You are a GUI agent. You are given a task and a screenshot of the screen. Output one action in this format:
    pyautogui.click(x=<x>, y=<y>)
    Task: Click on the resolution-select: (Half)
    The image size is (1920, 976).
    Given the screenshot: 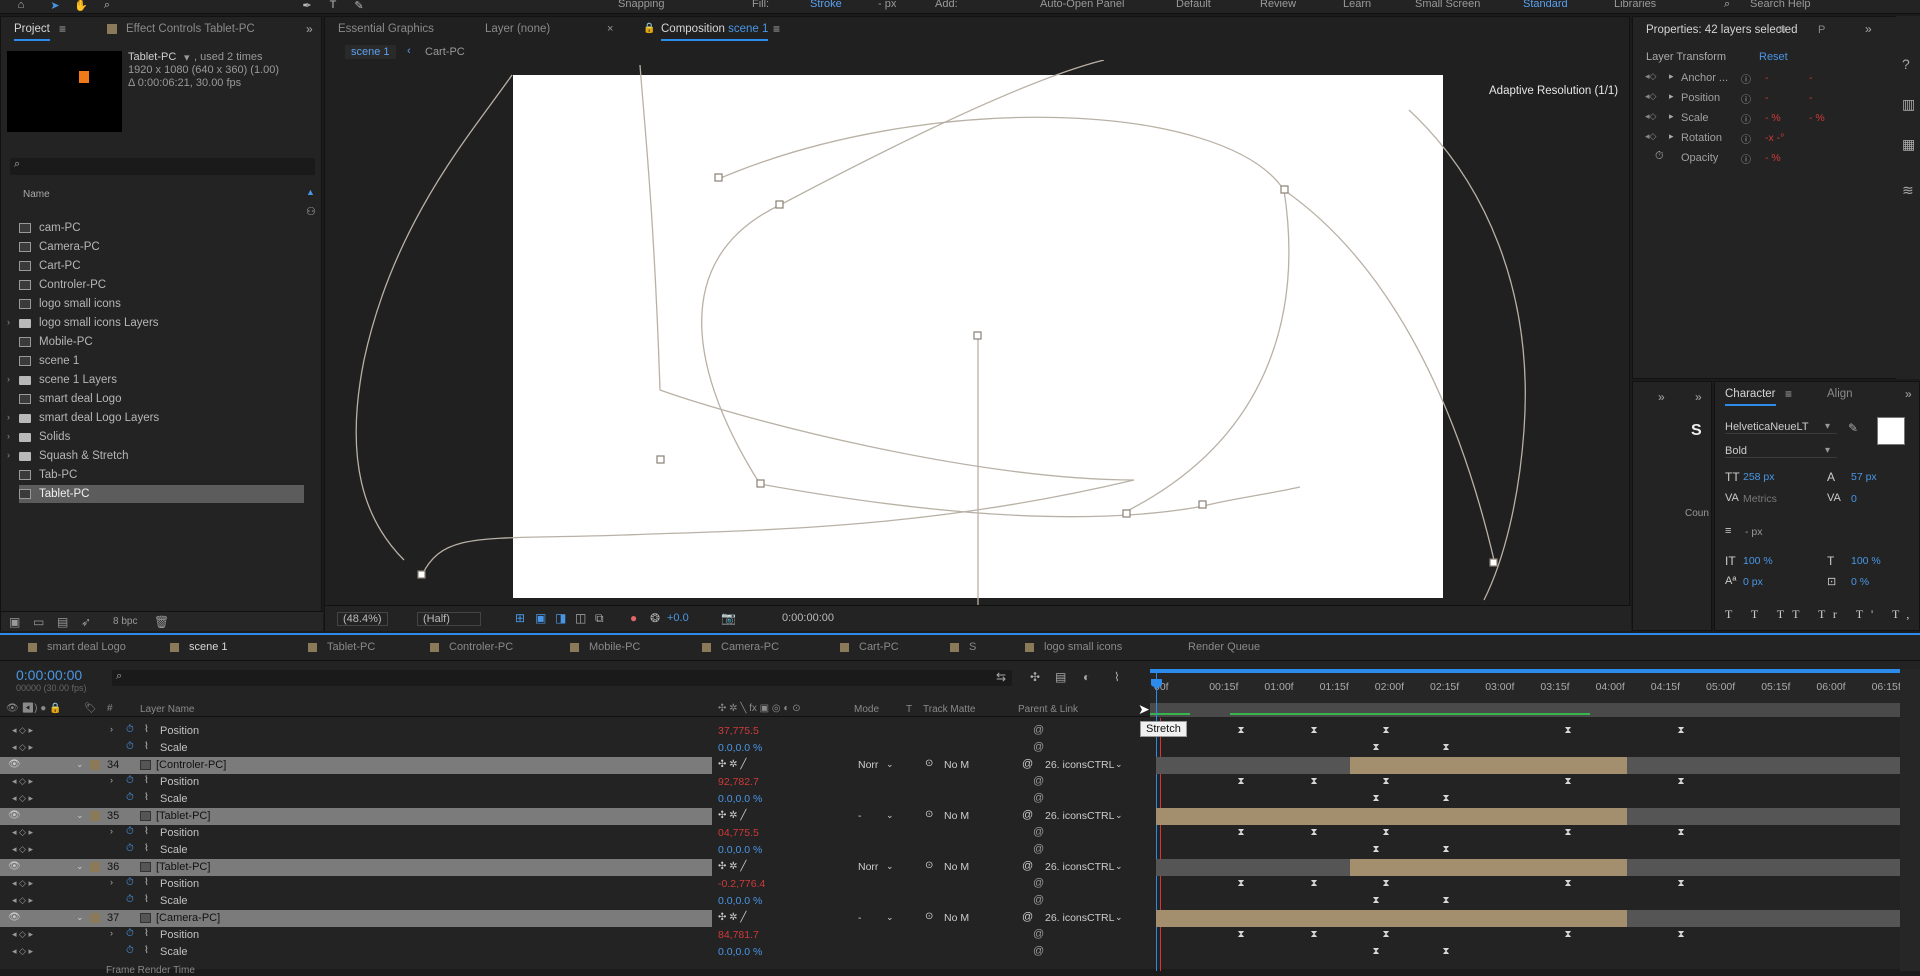 What is the action you would take?
    pyautogui.click(x=449, y=619)
    